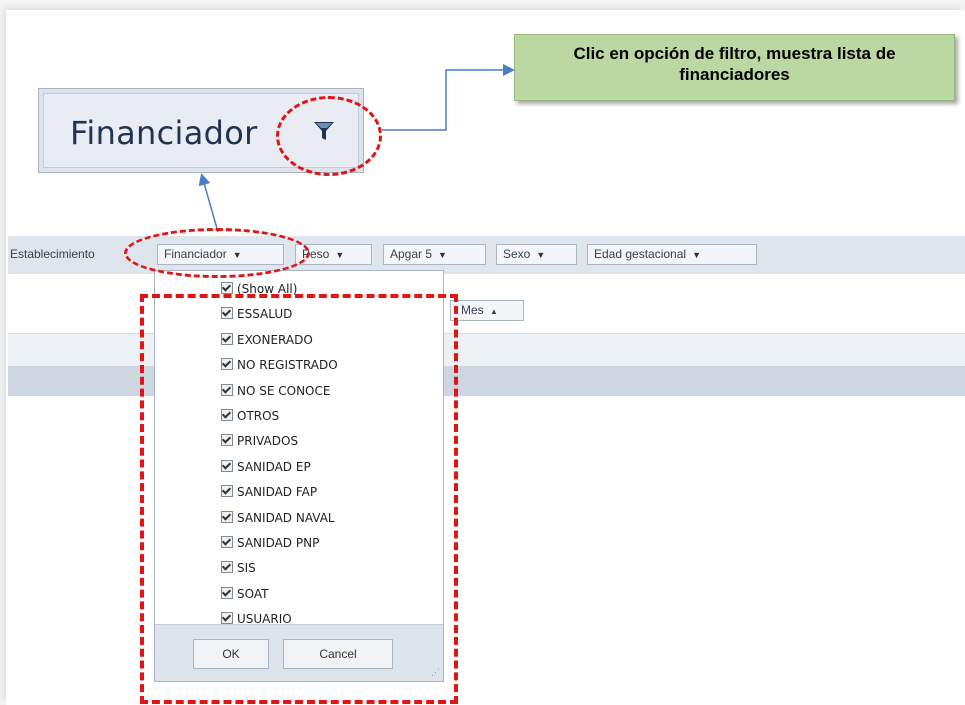 This screenshot has width=965, height=705. I want to click on highlight-ellipse-financiador, so click(217, 253).